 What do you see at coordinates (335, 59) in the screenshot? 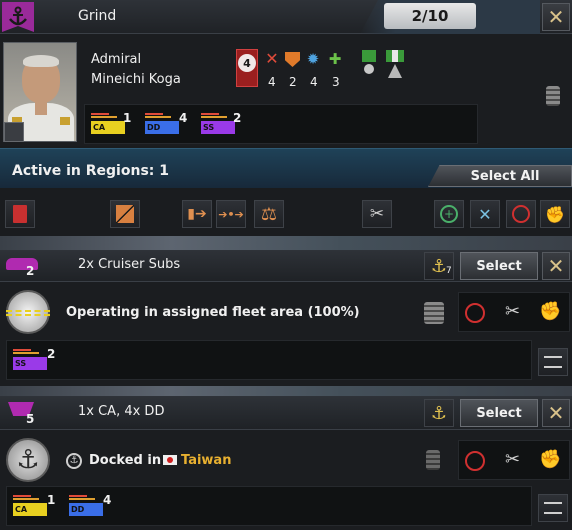
I see `coordination-icon: ✚` at bounding box center [335, 59].